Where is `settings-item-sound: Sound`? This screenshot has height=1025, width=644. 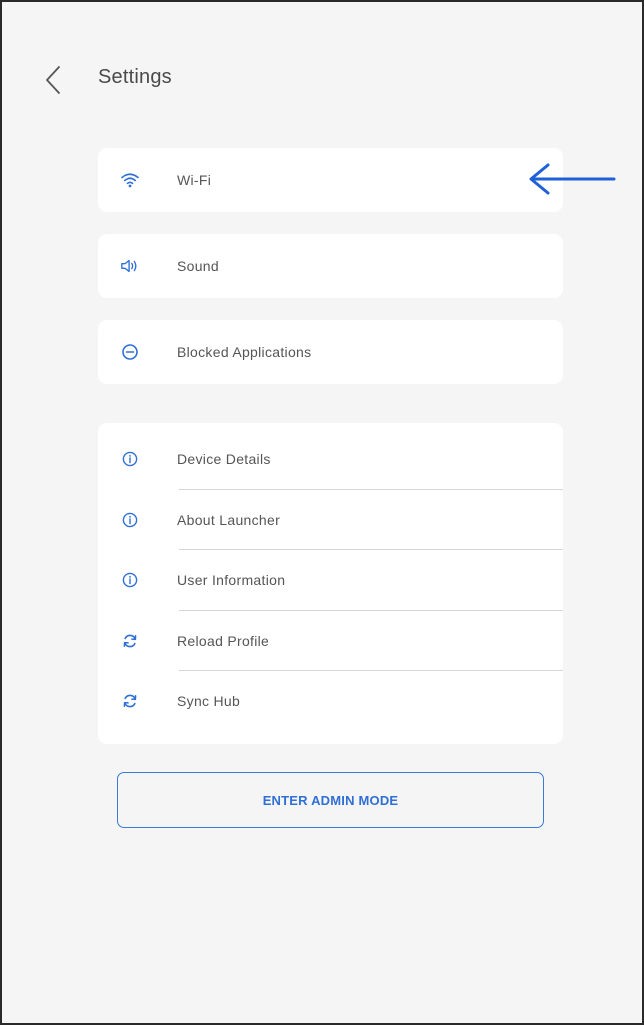
settings-item-sound: Sound is located at coordinates (330, 266).